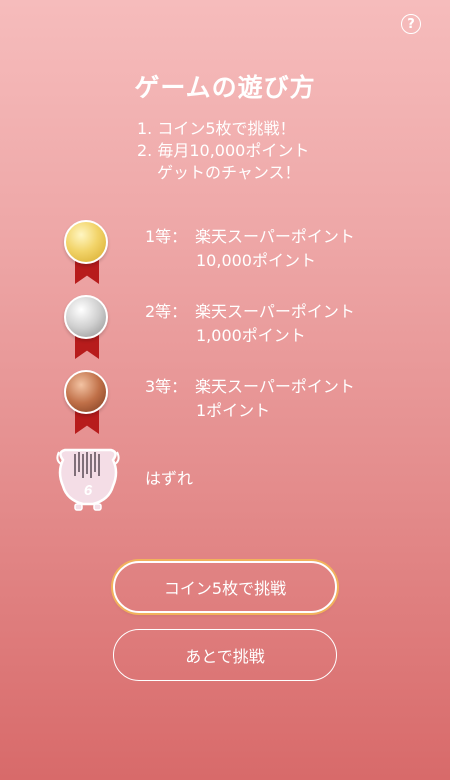 Image resolution: width=450 pixels, height=780 pixels. What do you see at coordinates (166, 386) in the screenshot?
I see `prize-rank: 3等：` at bounding box center [166, 386].